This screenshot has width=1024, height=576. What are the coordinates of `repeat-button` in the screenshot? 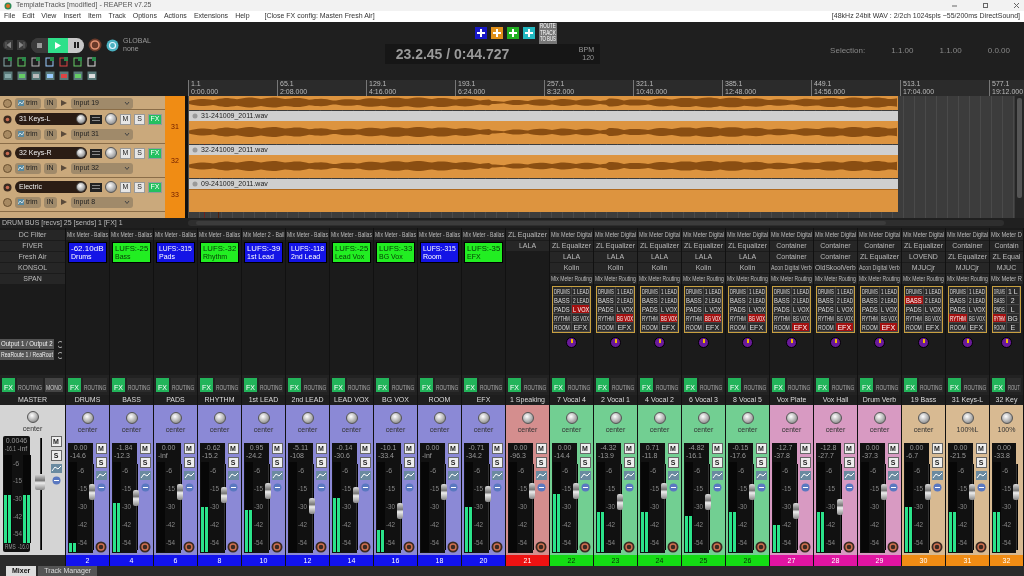 It's located at (112, 45).